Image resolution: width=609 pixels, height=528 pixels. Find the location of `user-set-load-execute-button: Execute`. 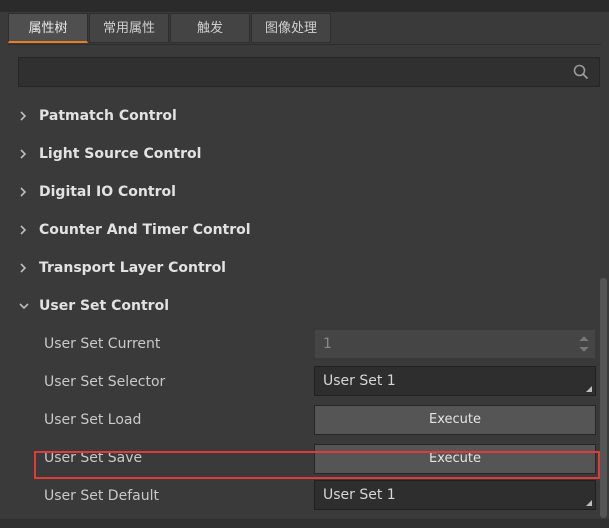

user-set-load-execute-button: Execute is located at coordinates (455, 420).